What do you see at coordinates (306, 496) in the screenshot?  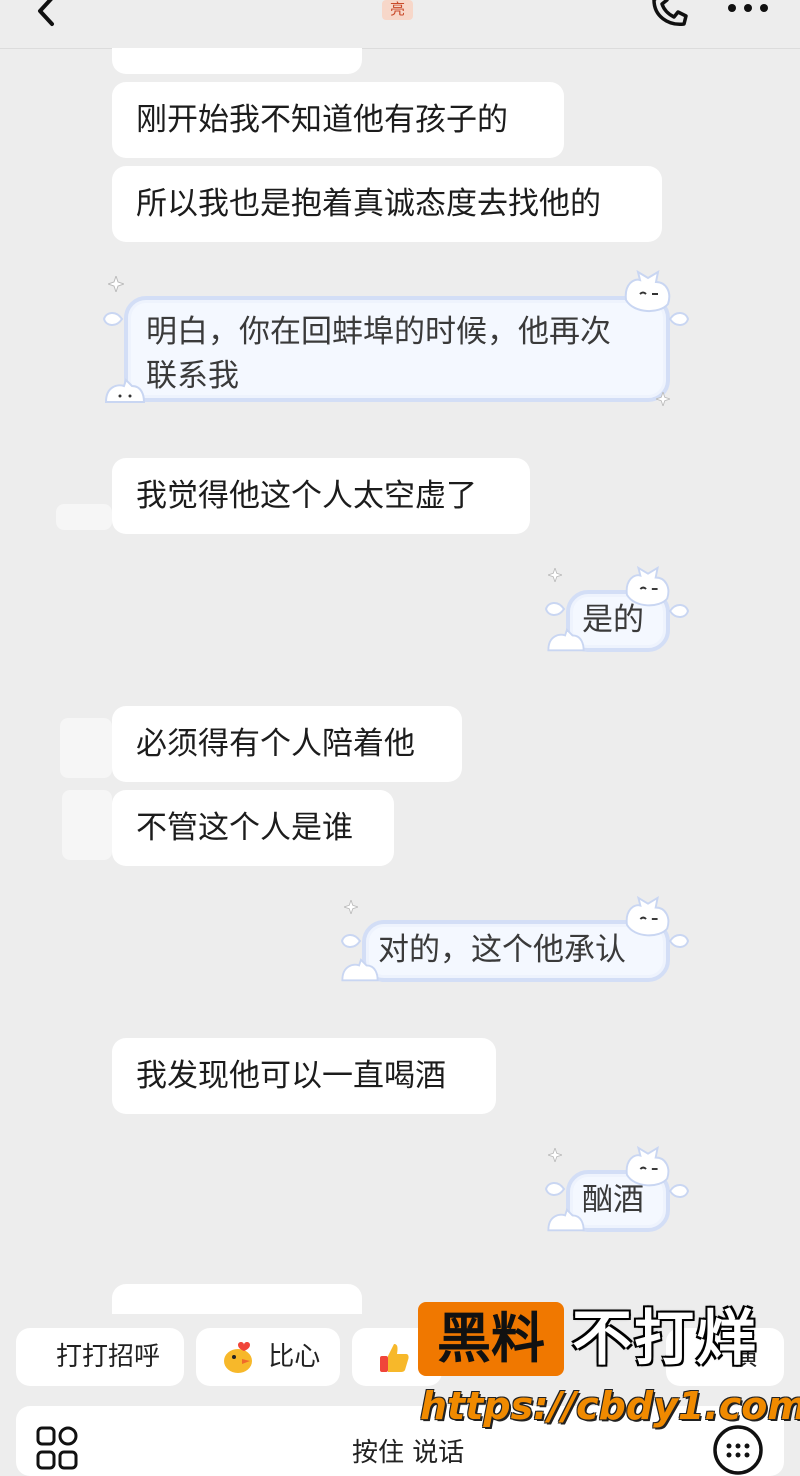 I see `message-text: 我觉得他这个人太空虚了` at bounding box center [306, 496].